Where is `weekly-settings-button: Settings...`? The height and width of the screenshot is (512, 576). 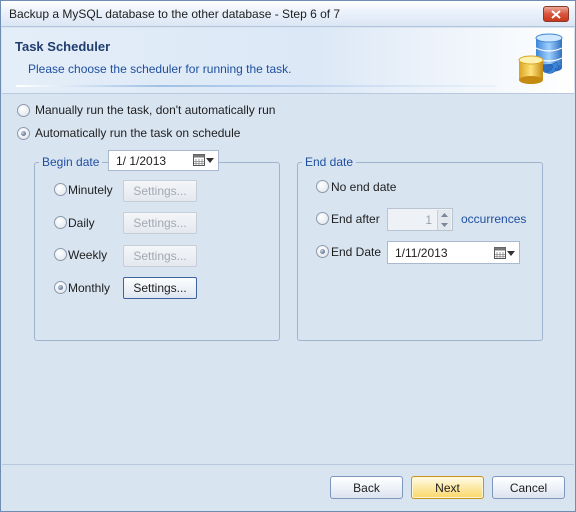
weekly-settings-button: Settings... is located at coordinates (160, 256).